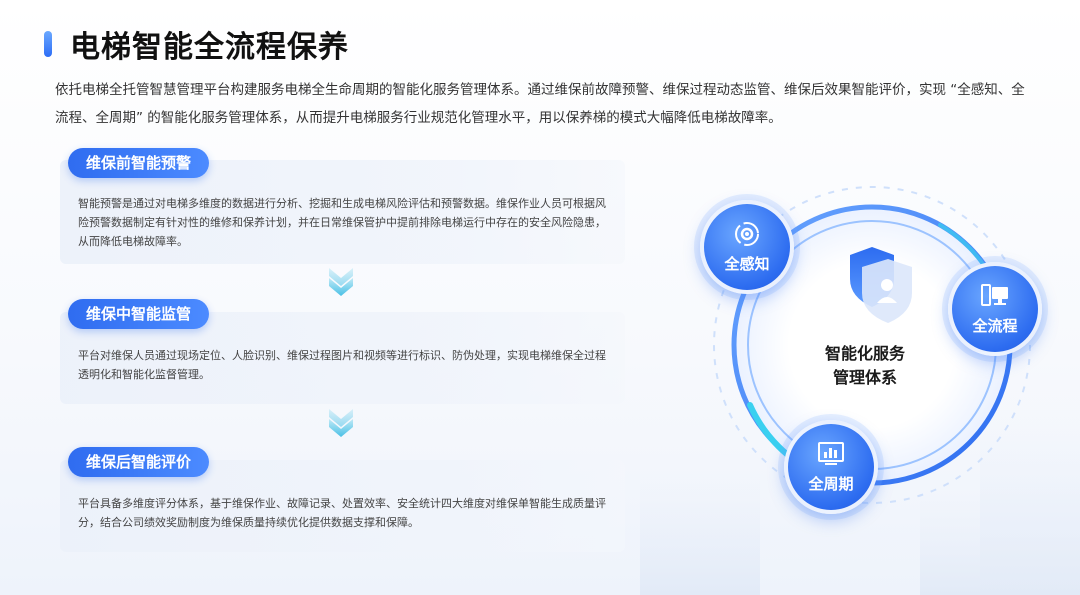 The width and height of the screenshot is (1080, 595). What do you see at coordinates (139, 462) in the screenshot?
I see `section-label-post-maintenance: 维保后智能评价` at bounding box center [139, 462].